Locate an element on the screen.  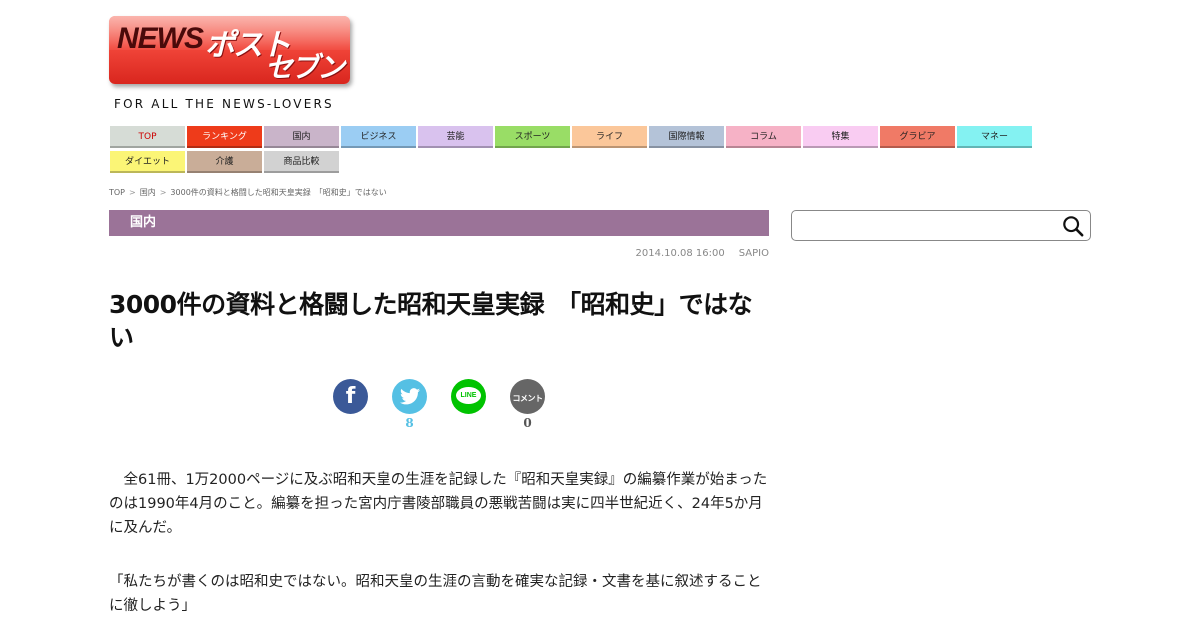
nav-item: ビジネス is located at coordinates (378, 137).